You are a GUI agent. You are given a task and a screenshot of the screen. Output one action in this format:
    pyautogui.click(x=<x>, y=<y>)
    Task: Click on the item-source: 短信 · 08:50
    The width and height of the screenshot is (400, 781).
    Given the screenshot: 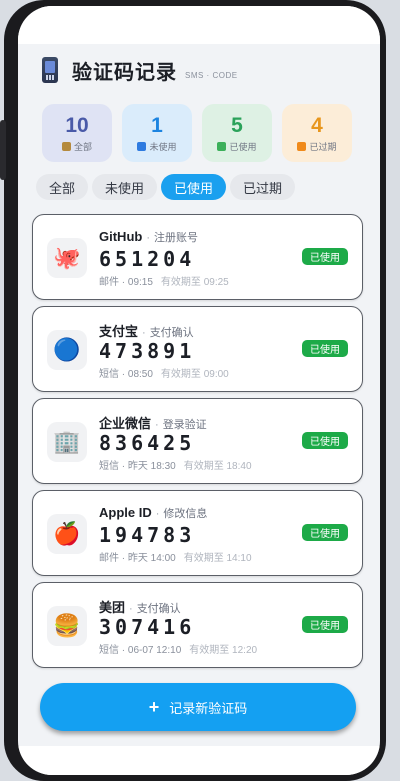 What is the action you would take?
    pyautogui.click(x=126, y=374)
    